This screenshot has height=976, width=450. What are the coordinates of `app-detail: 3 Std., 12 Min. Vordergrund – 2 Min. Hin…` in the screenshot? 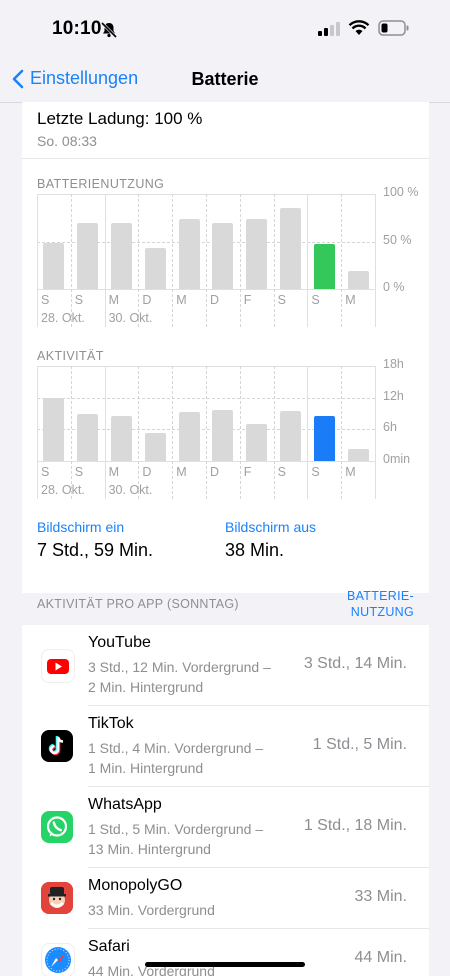 It's located at (193, 677).